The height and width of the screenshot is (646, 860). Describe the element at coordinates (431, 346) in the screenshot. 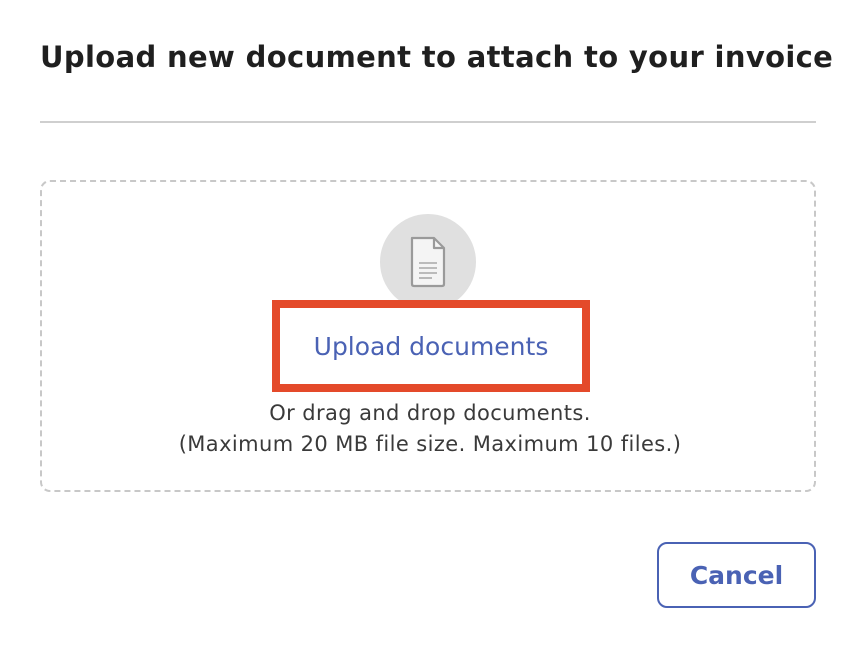

I see `upload-documents-link: Upload documents` at that location.